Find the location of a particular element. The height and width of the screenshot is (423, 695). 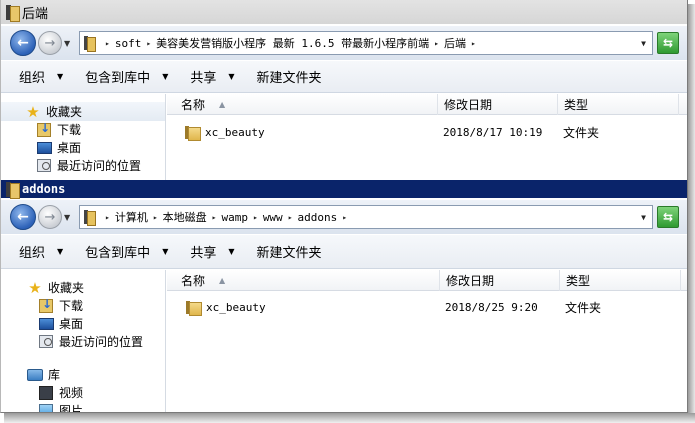

breadcrumb-item: soft is located at coordinates (128, 43).